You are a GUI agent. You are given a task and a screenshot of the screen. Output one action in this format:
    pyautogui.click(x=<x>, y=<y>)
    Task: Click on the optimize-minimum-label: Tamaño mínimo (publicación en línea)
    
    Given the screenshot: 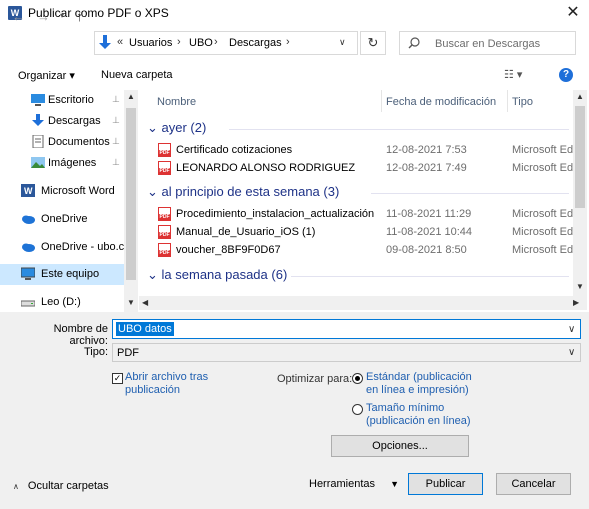 What is the action you would take?
    pyautogui.click(x=426, y=415)
    